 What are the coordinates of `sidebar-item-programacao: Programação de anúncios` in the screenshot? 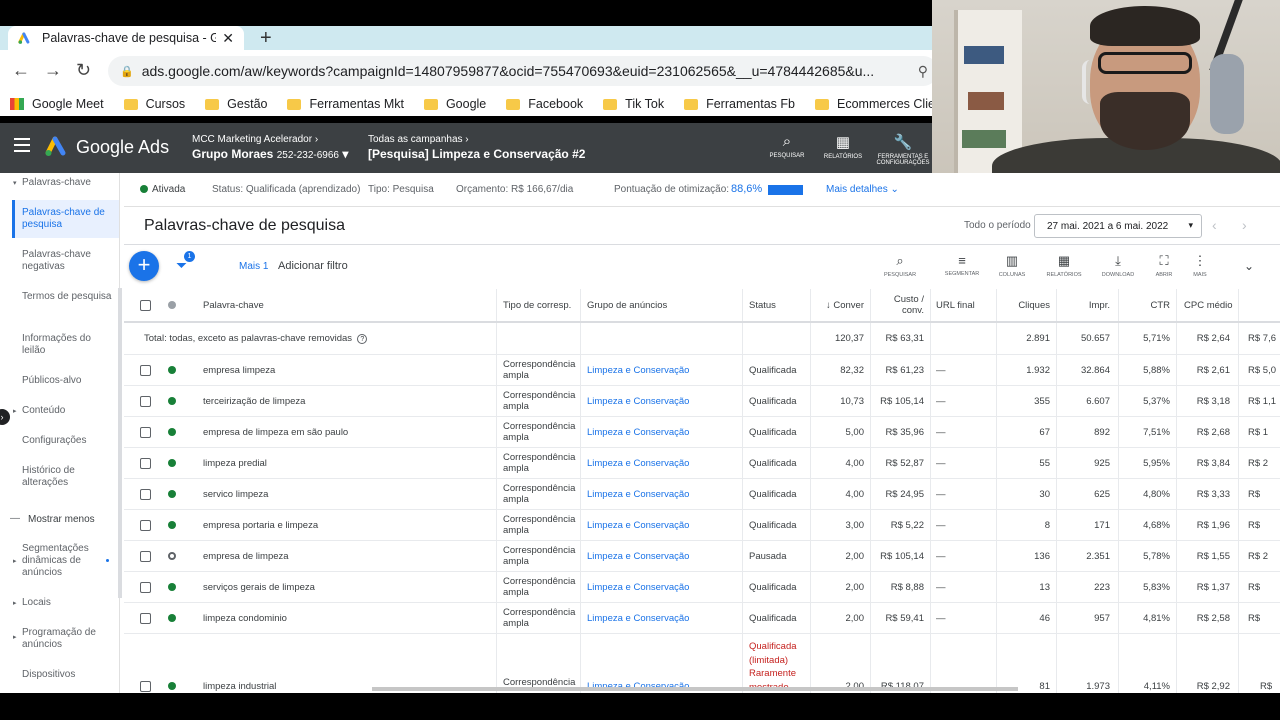 It's located at (69, 639).